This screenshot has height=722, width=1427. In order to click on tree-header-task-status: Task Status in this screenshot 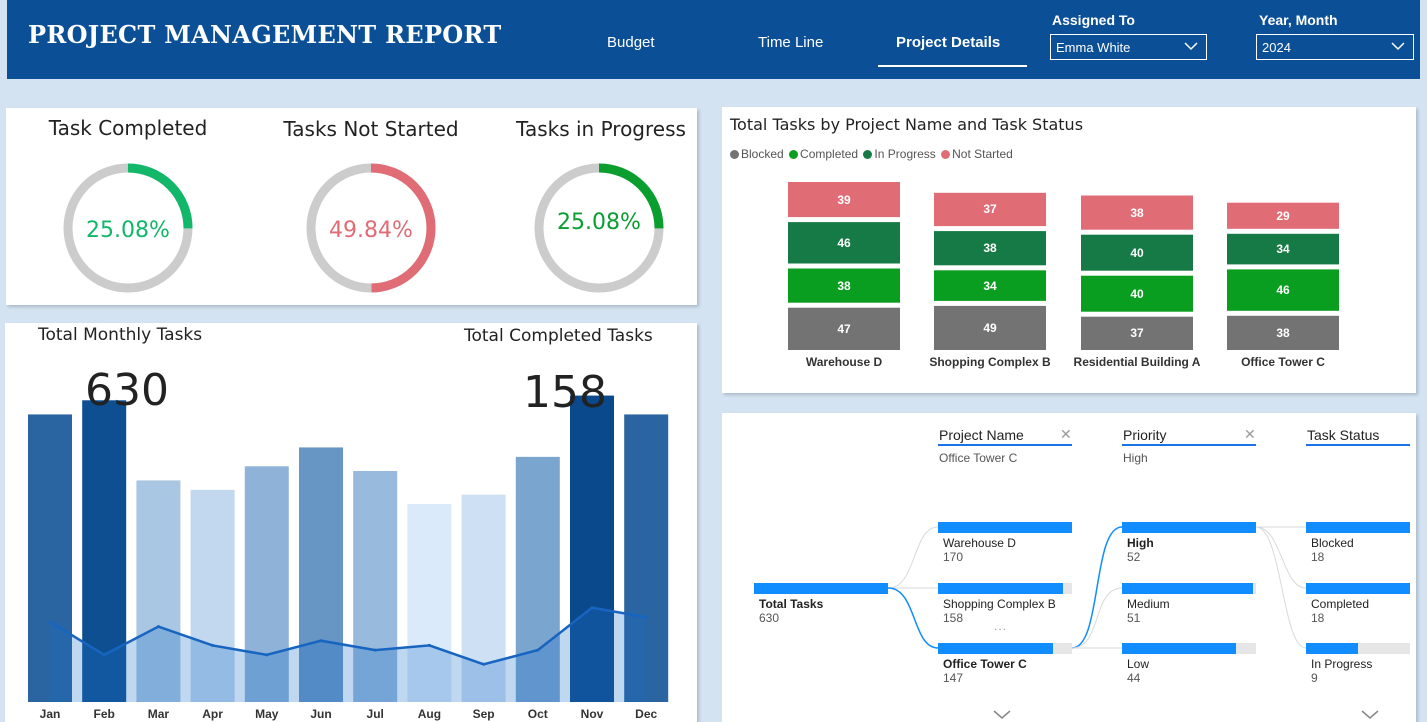, I will do `click(1343, 435)`.